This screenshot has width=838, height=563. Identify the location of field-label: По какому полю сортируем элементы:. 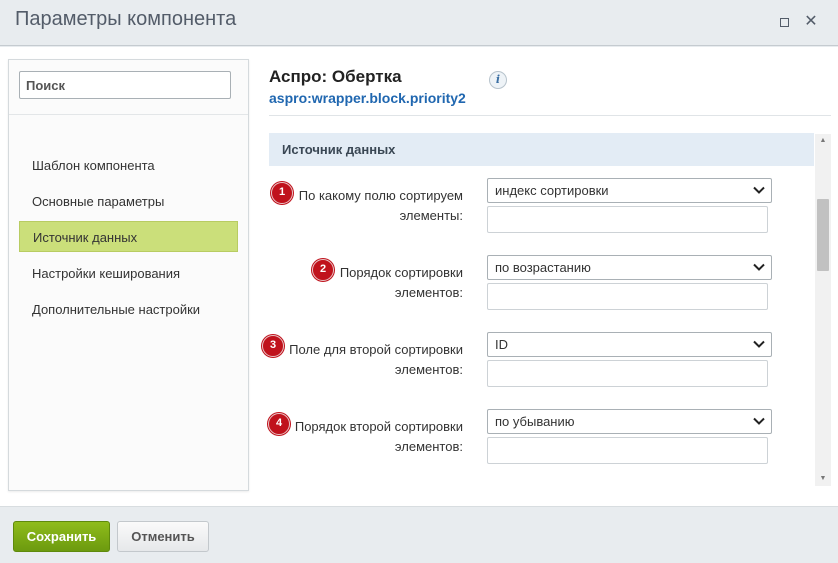
(381, 206).